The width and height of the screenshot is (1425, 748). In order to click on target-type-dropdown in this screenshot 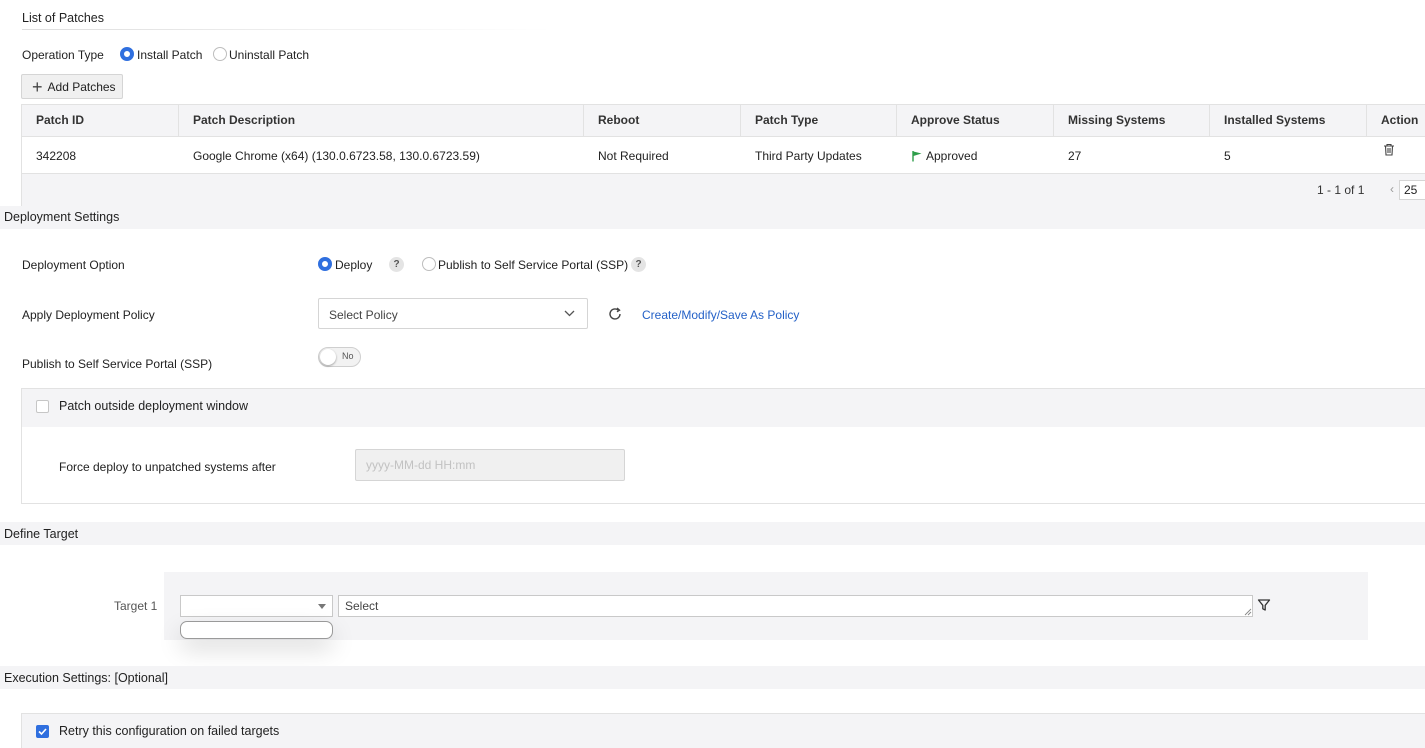, I will do `click(256, 630)`.